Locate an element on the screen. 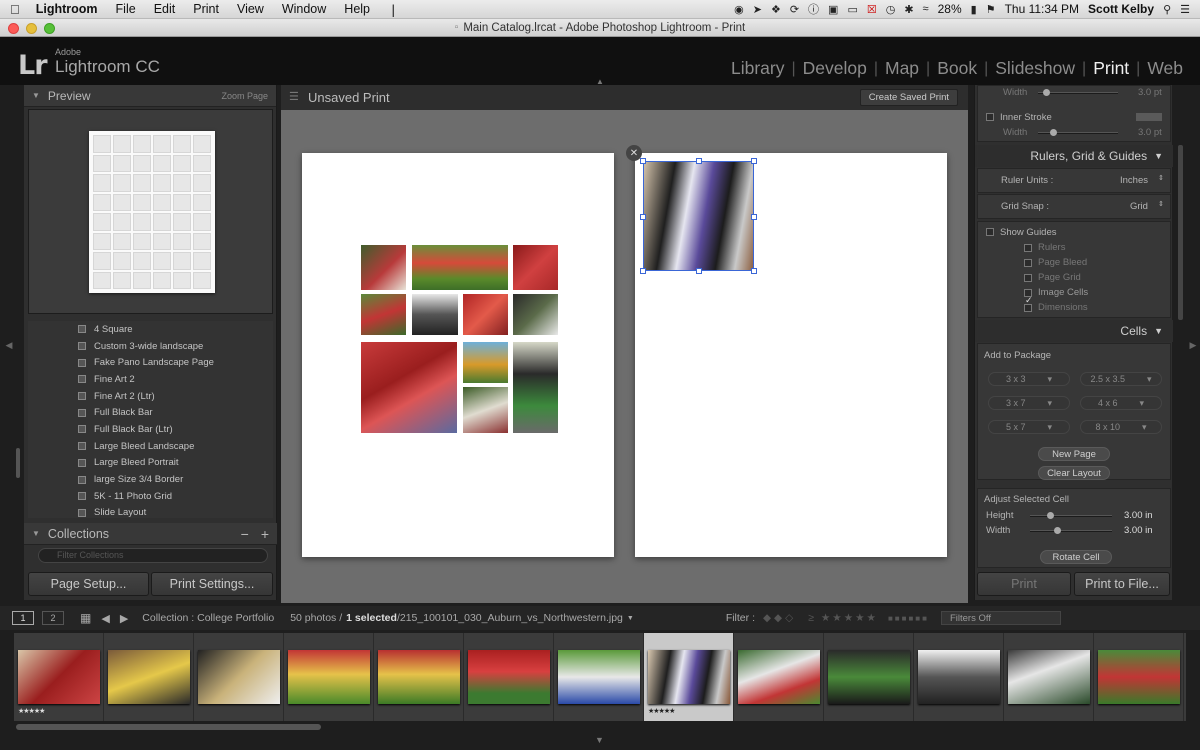 The width and height of the screenshot is (1200, 750). cells-header: Cells ▼ is located at coordinates (1074, 331).